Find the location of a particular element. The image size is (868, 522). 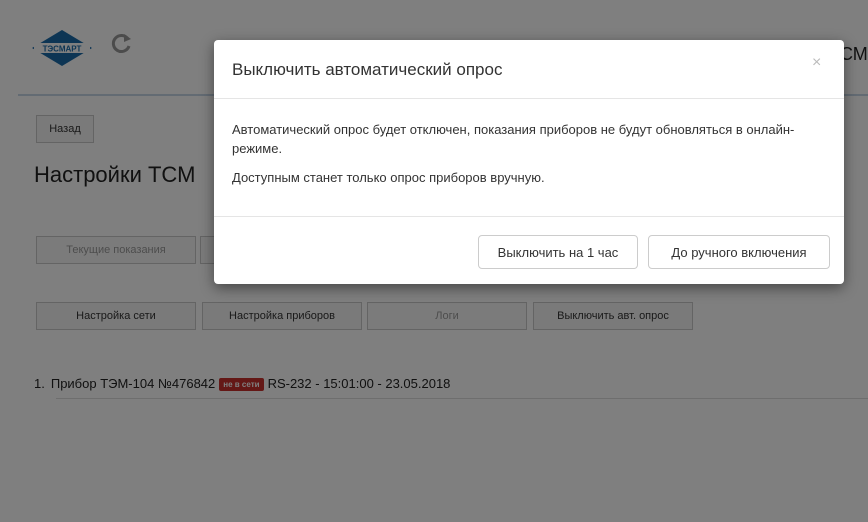

dialog-header: Выключить автоматический опрос × is located at coordinates (529, 69).